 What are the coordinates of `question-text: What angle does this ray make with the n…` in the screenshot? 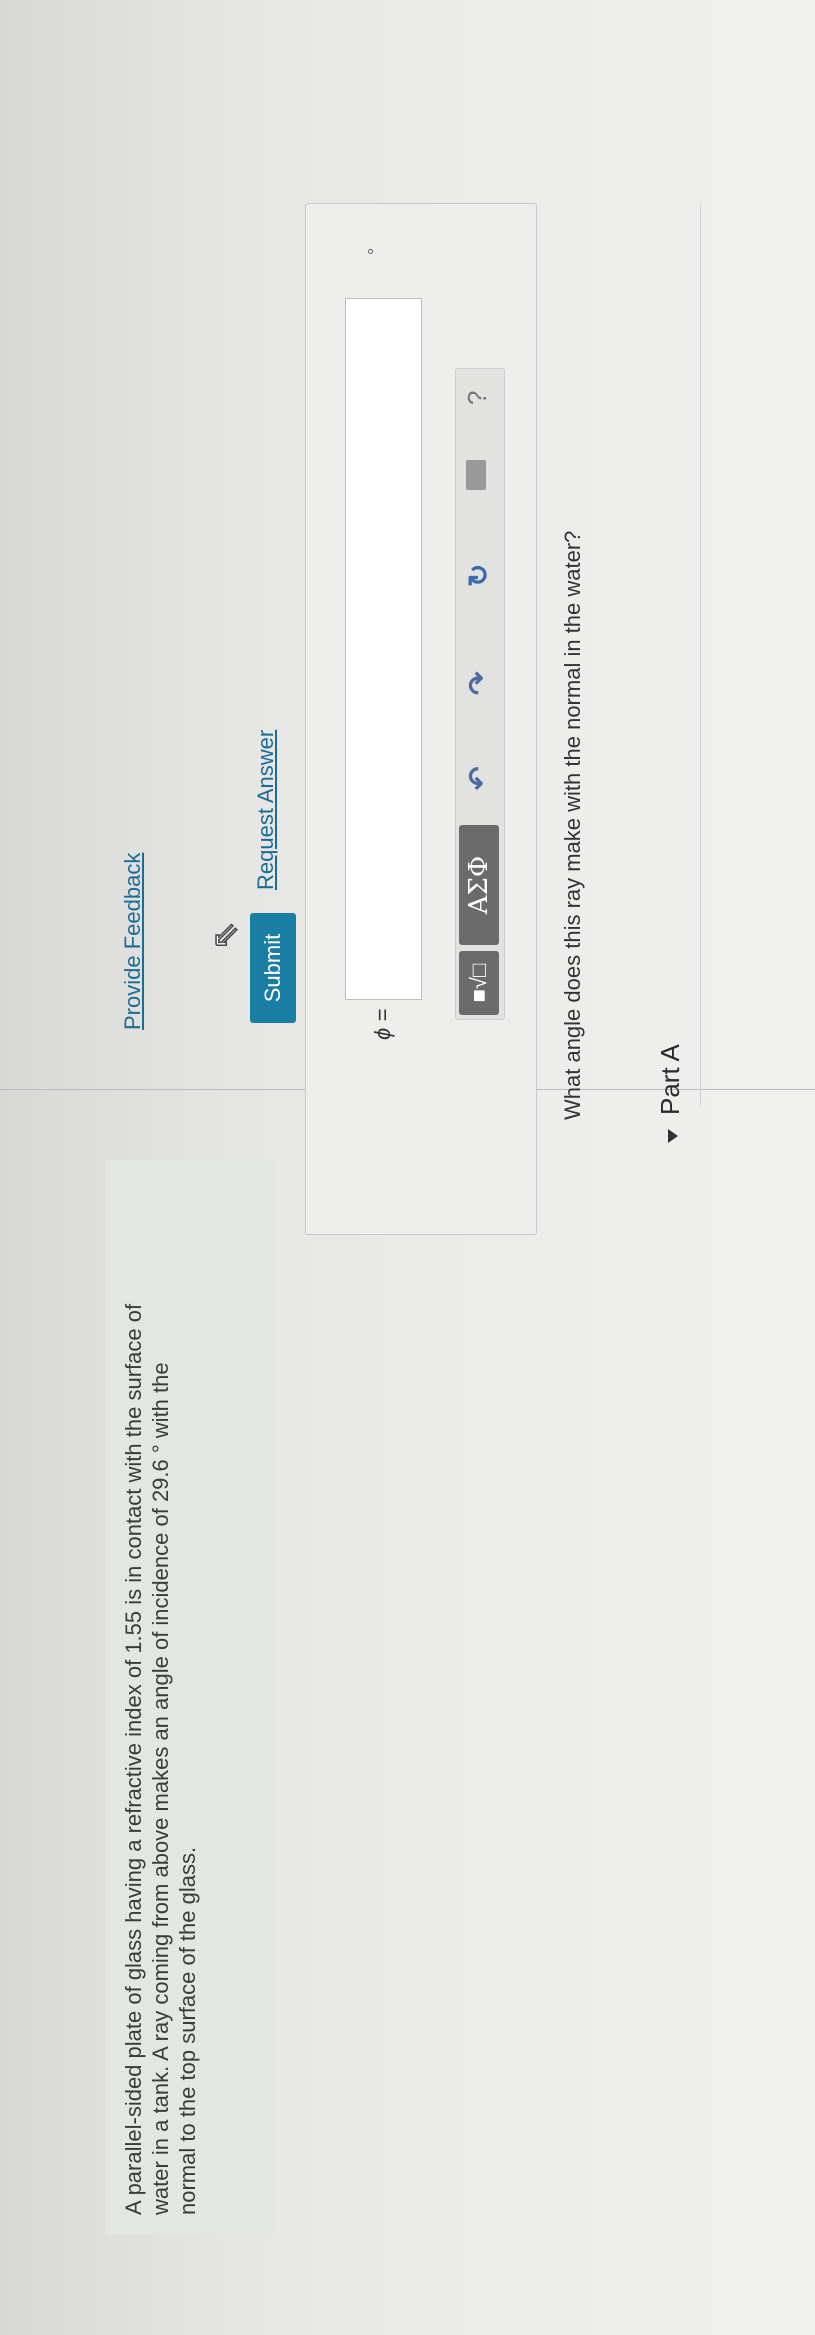 It's located at (572, 825).